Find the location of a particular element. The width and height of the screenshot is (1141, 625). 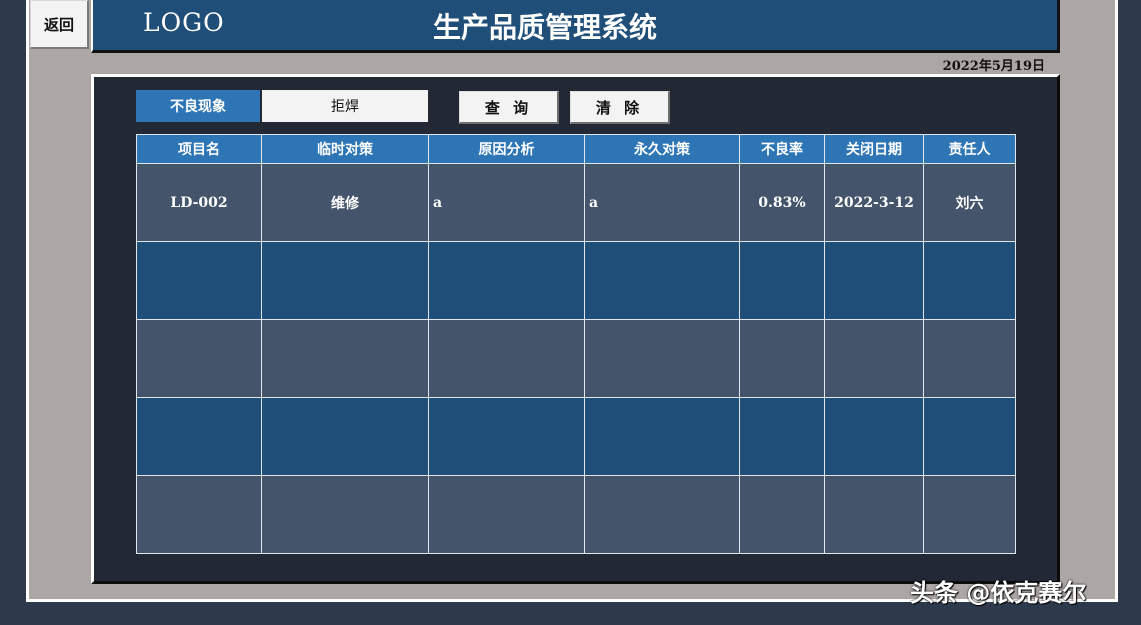

page-title: 生产品质管理系统 is located at coordinates (544, 27).